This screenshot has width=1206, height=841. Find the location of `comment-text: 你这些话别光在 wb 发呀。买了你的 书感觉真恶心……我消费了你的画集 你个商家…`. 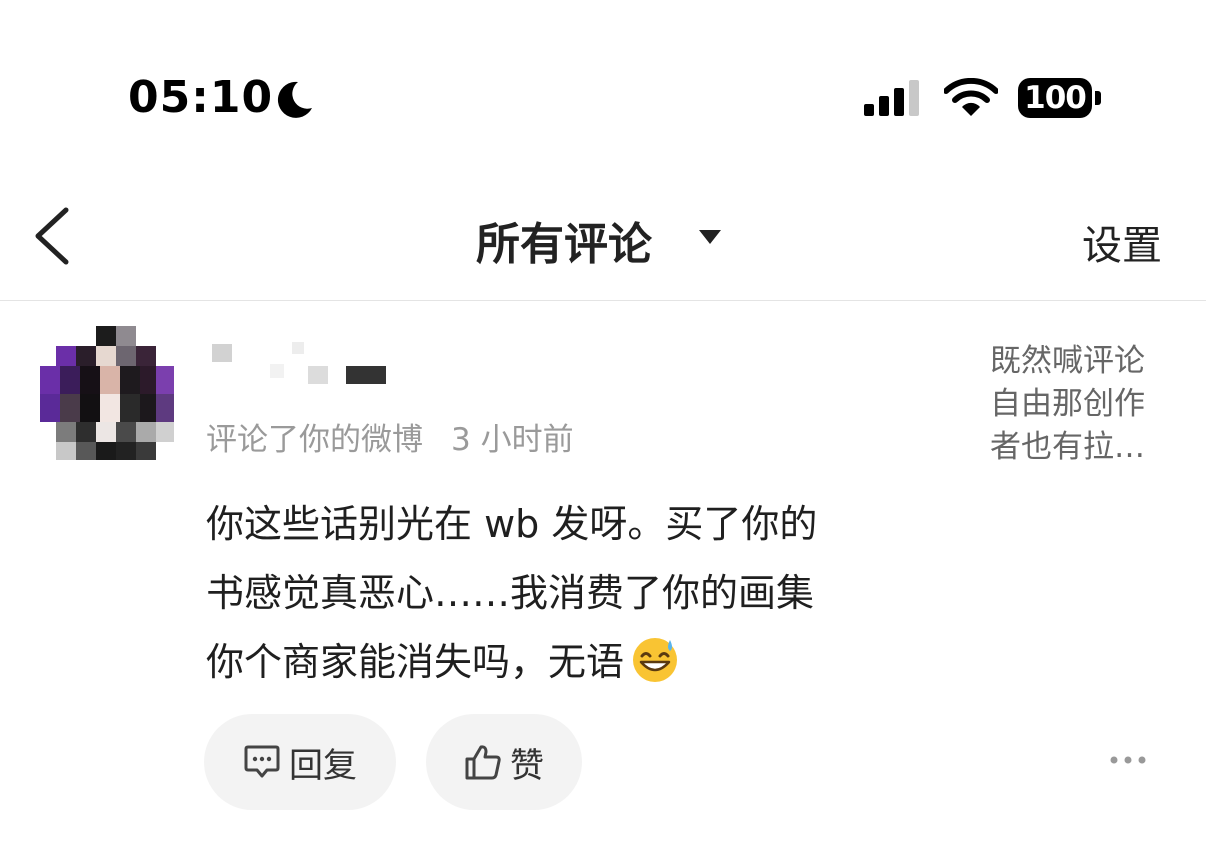

comment-text: 你这些话别光在 wb 发呀。买了你的 书感觉真恶心……我消费了你的画集 你个商家… is located at coordinates (566, 593).